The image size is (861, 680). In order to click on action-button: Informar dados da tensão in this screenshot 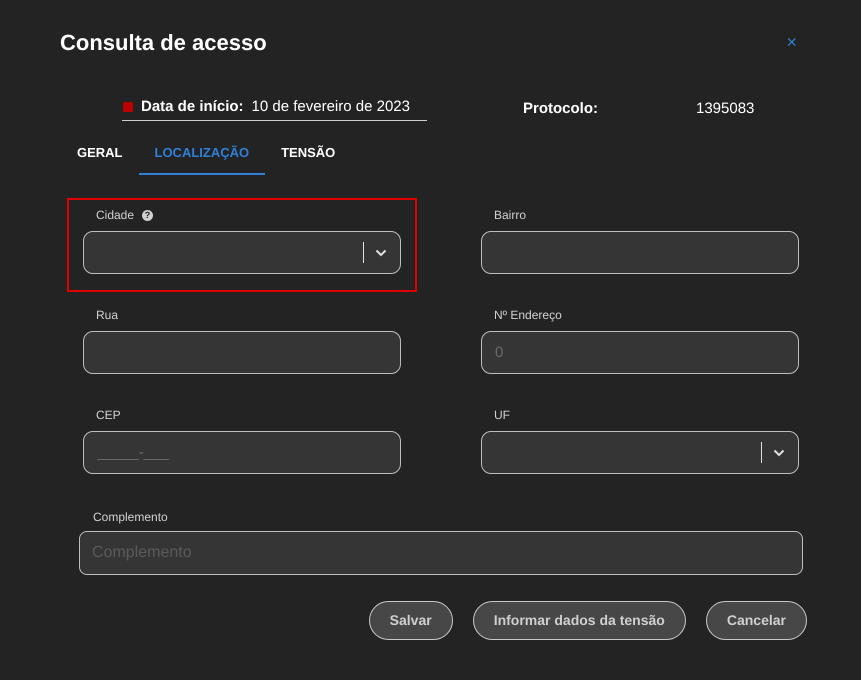, I will do `click(579, 620)`.